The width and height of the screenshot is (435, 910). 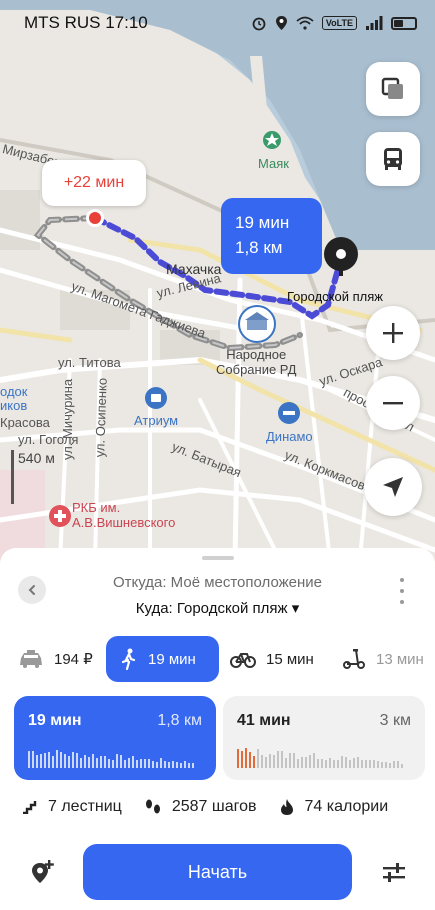 What do you see at coordinates (394, 872) in the screenshot?
I see `sliders-icon` at bounding box center [394, 872].